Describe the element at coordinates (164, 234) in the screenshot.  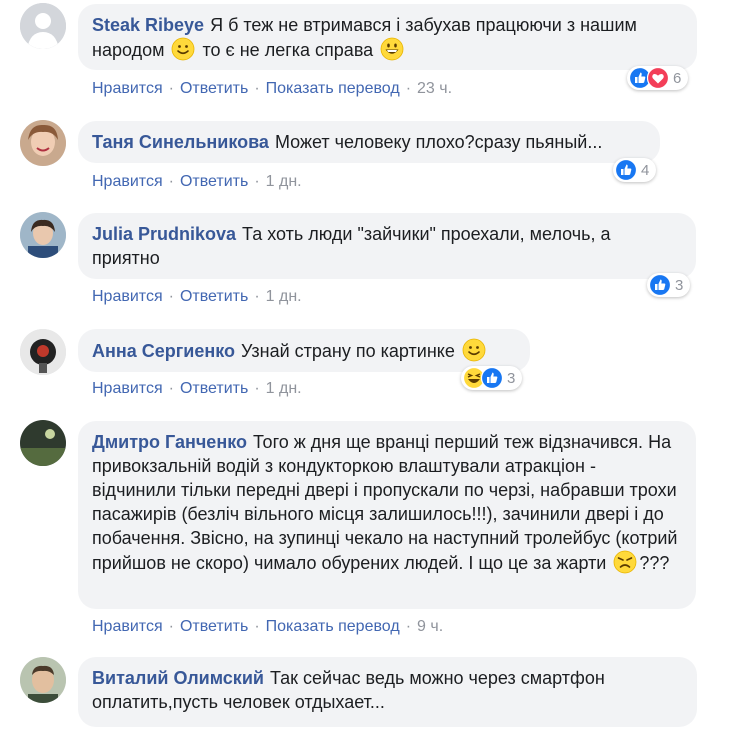
I see `comment-author: Julia Prudnikova` at that location.